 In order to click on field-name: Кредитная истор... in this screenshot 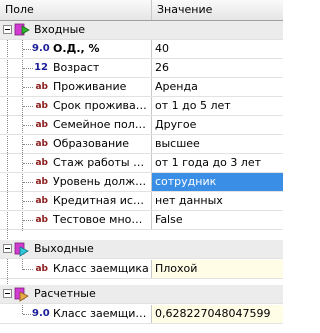, I will do `click(101, 200)`.